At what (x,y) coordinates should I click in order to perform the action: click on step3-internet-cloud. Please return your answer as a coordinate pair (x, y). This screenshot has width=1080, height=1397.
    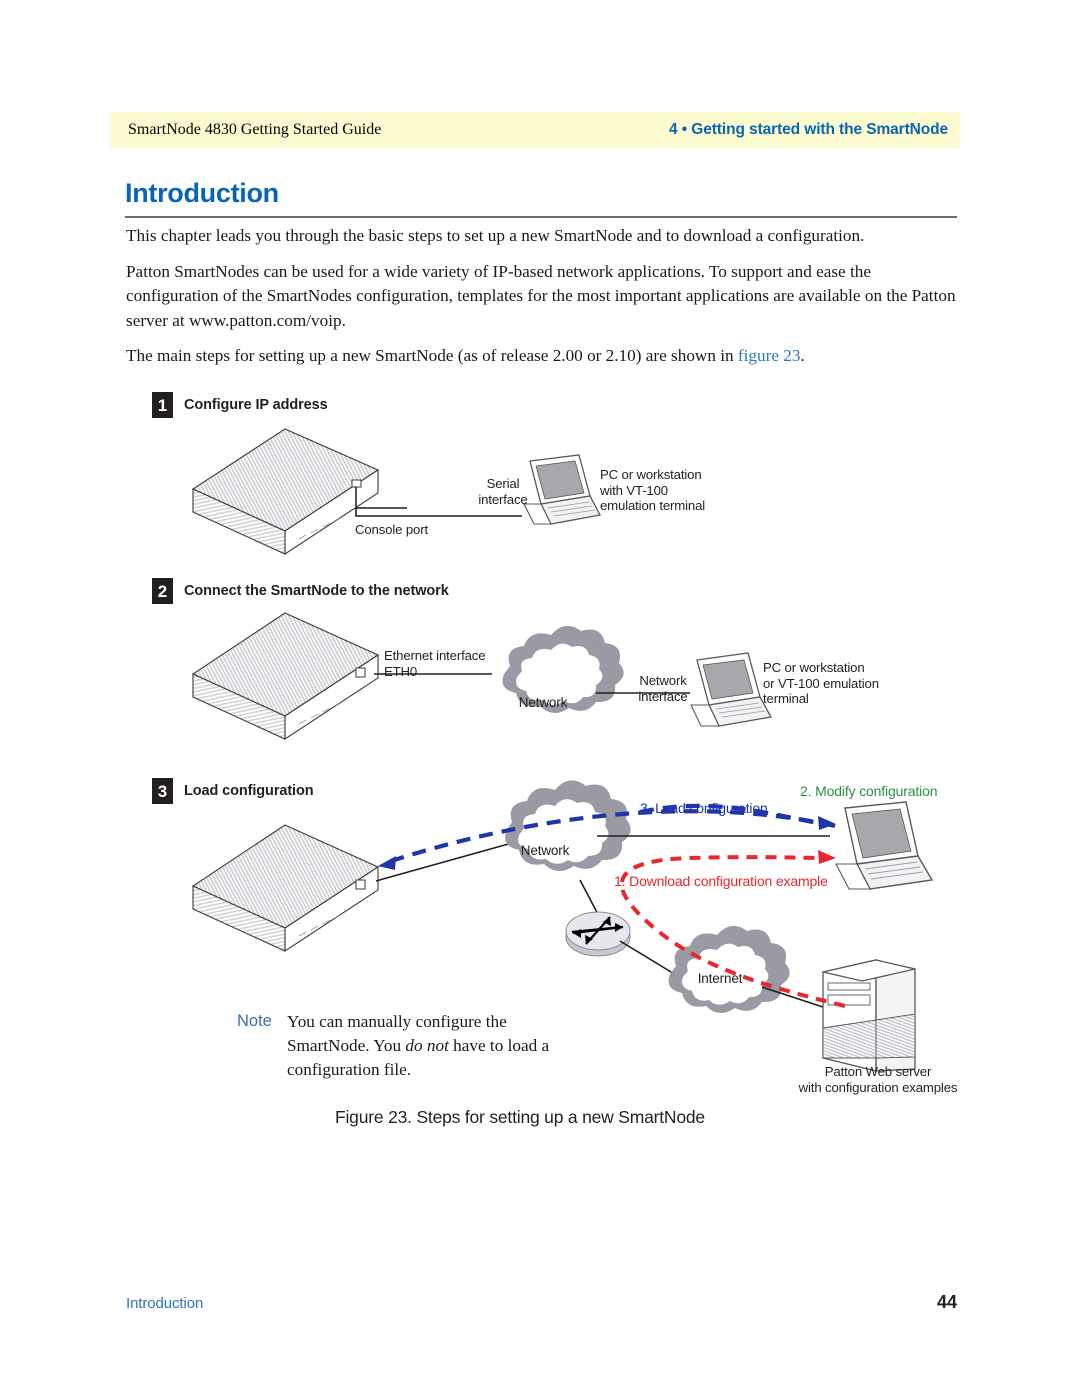
    Looking at the image, I should click on (750, 969).